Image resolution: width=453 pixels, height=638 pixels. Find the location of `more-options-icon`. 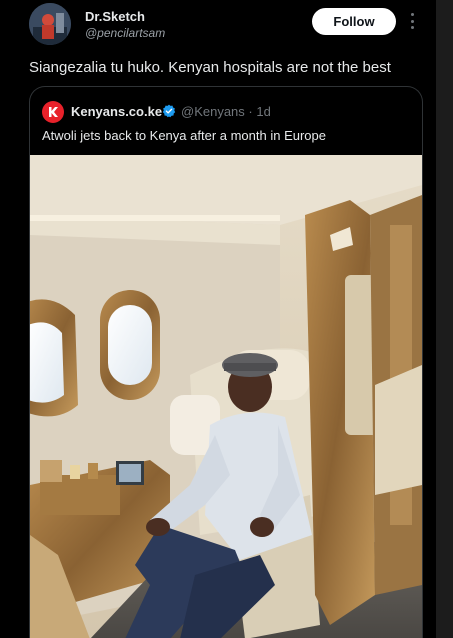

more-options-icon is located at coordinates (412, 21).